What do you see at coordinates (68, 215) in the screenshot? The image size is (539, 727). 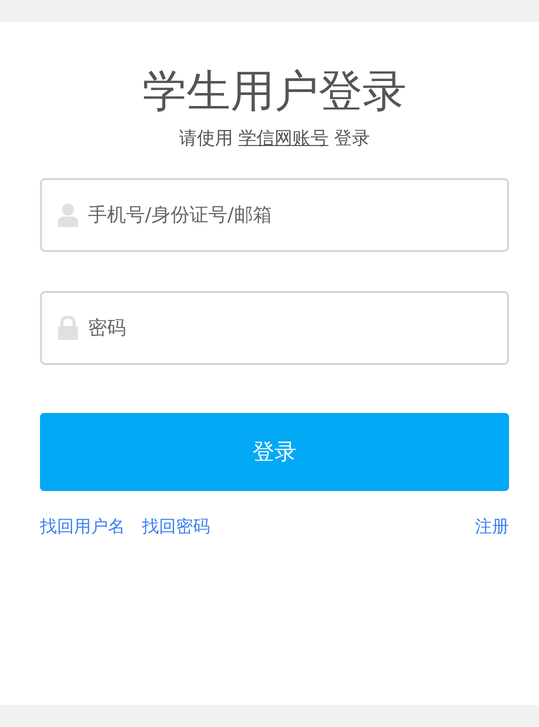 I see `person-icon` at bounding box center [68, 215].